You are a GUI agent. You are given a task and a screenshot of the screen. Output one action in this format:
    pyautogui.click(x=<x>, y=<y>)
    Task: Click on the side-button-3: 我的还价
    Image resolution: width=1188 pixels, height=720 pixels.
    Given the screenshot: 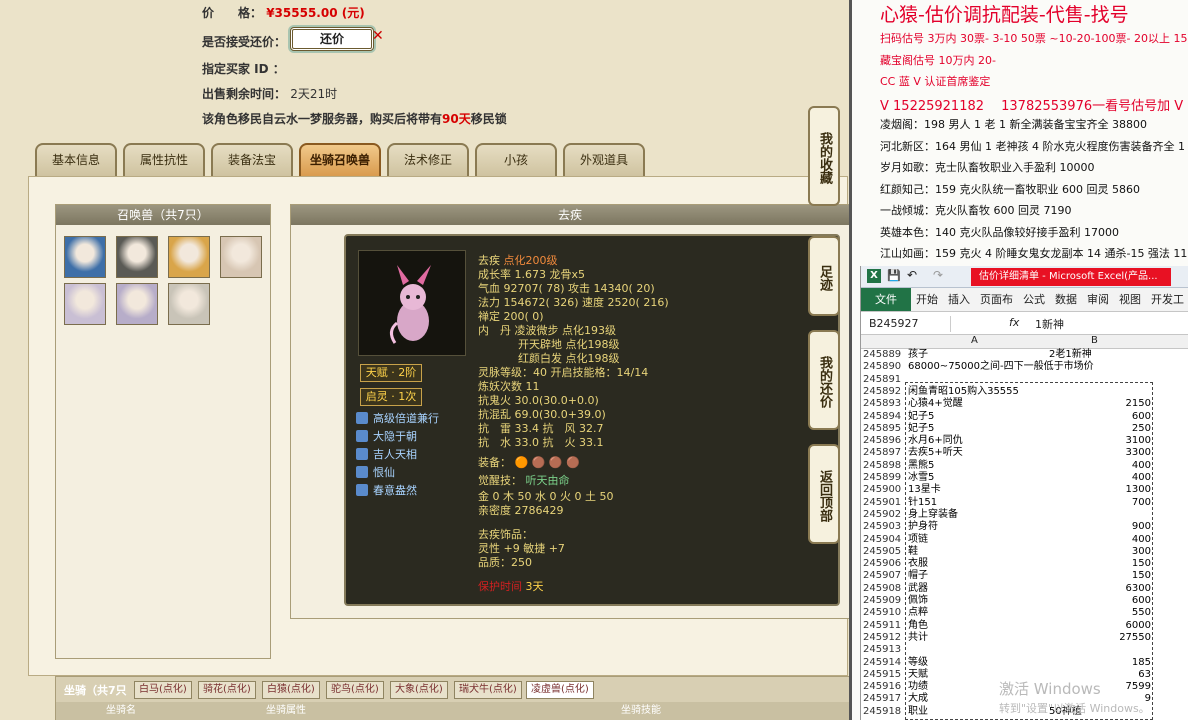 What is the action you would take?
    pyautogui.click(x=824, y=380)
    